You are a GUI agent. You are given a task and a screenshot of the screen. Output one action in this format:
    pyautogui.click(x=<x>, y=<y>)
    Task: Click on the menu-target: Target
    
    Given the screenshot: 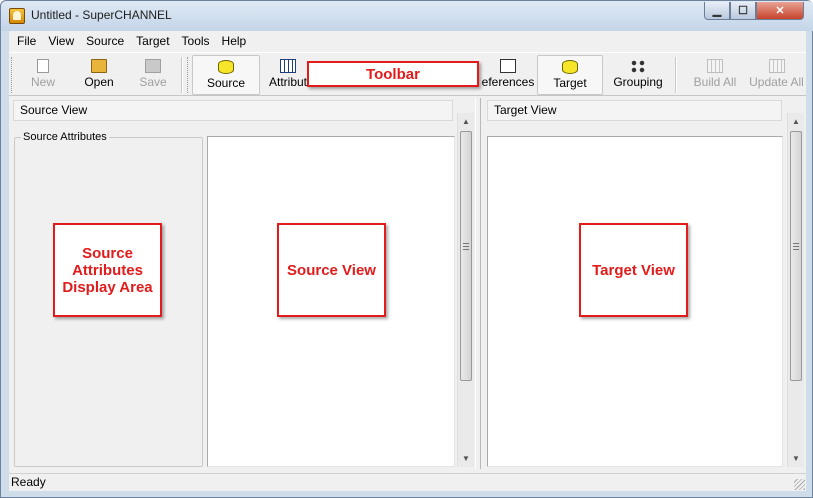 What is the action you would take?
    pyautogui.click(x=152, y=41)
    